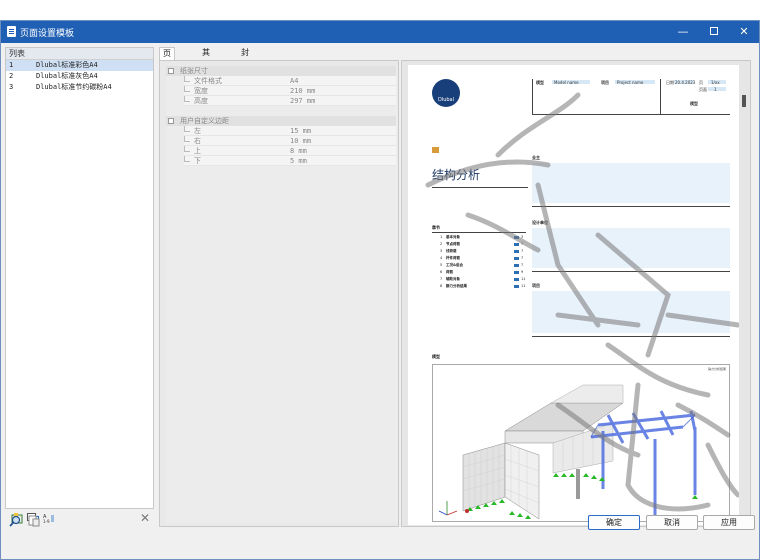 The height and width of the screenshot is (560, 760). What do you see at coordinates (47, 34) in the screenshot?
I see `window-title: 页面设置模板` at bounding box center [47, 34].